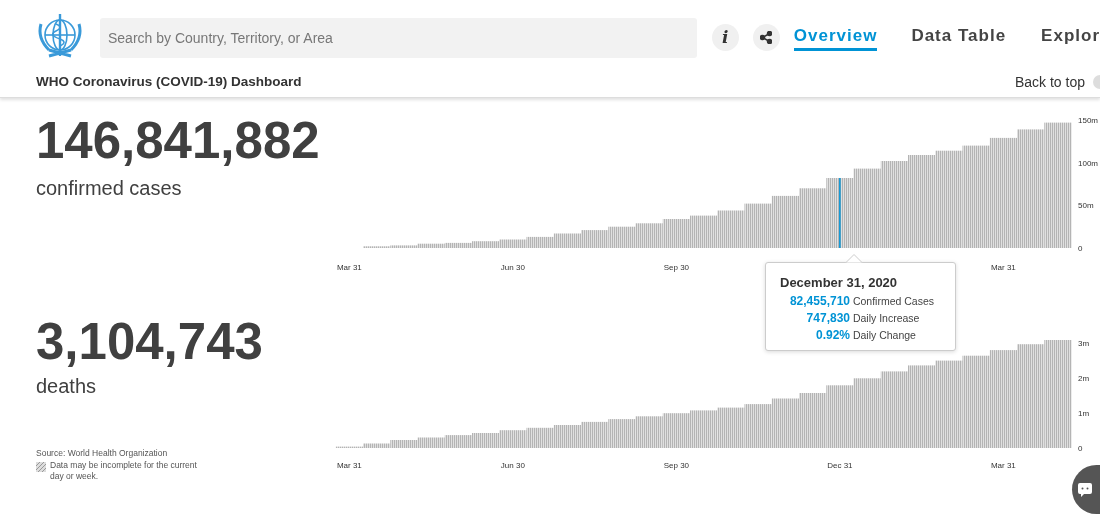 This screenshot has width=1100, height=514. What do you see at coordinates (839, 283) in the screenshot?
I see `tooltip-title: December 31, 2020` at bounding box center [839, 283].